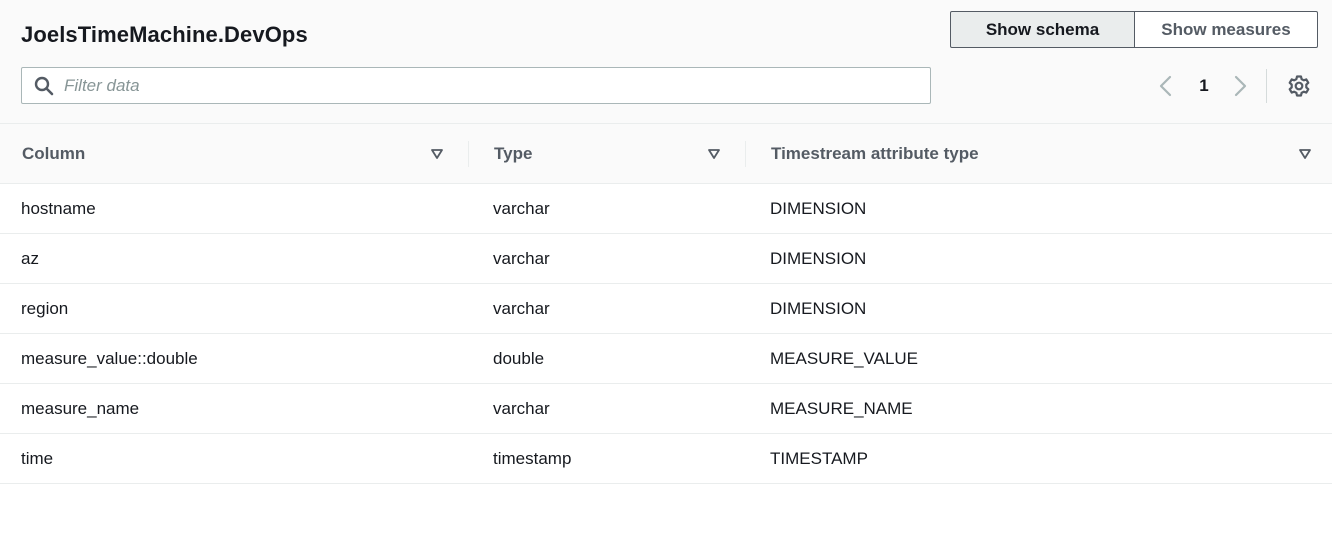 This screenshot has height=533, width=1332. Describe the element at coordinates (875, 153) in the screenshot. I see `column-header-label: Timestream attribute type` at that location.